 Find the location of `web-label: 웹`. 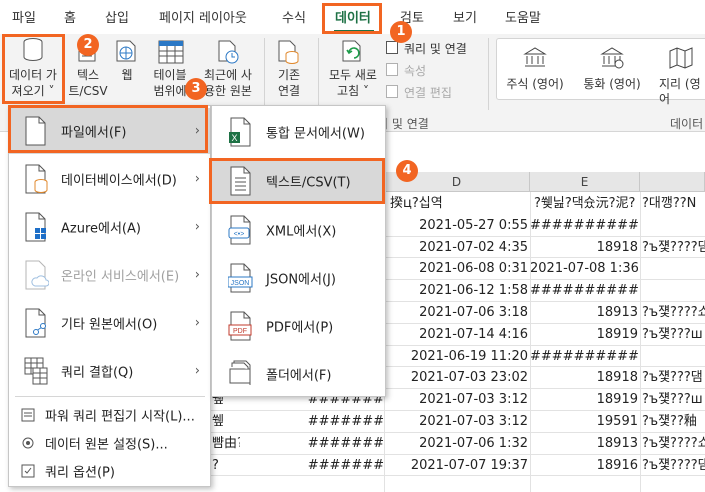

web-label: 웹 is located at coordinates (127, 75).